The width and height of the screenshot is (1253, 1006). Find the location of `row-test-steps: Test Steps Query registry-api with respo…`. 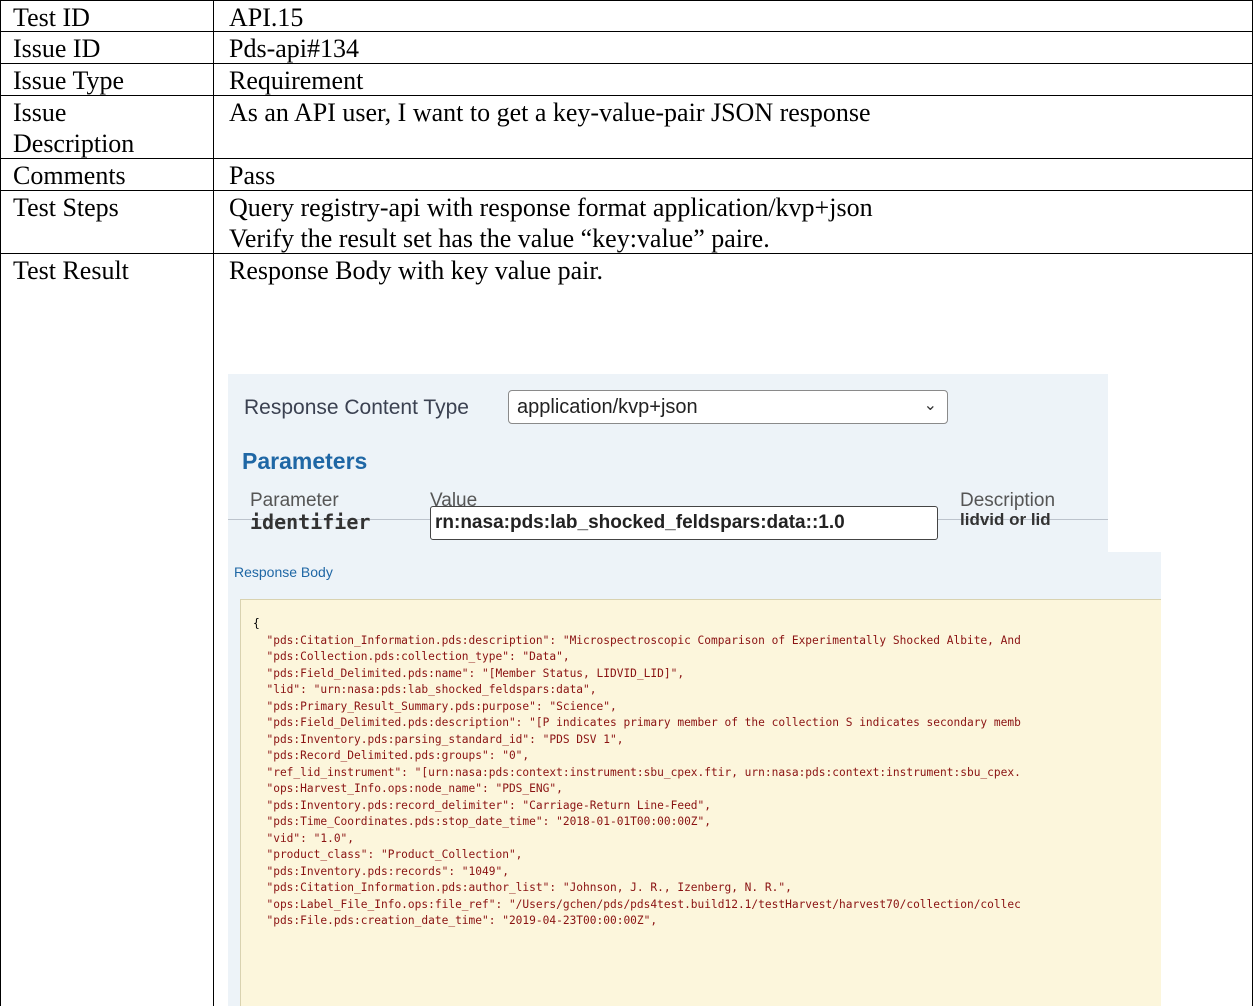

row-test-steps: Test Steps Query registry-api with respo… is located at coordinates (626, 222).